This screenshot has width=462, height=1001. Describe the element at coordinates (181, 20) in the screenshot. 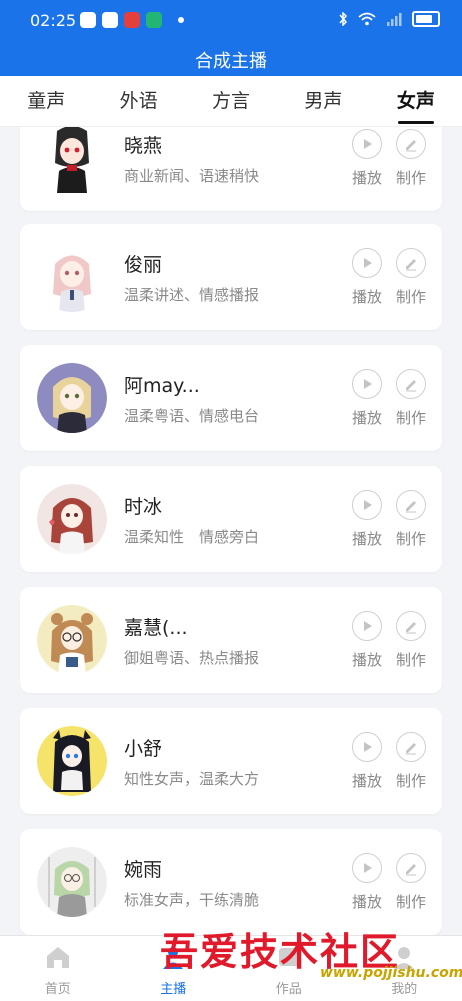

I see `notification-dot-icon` at that location.